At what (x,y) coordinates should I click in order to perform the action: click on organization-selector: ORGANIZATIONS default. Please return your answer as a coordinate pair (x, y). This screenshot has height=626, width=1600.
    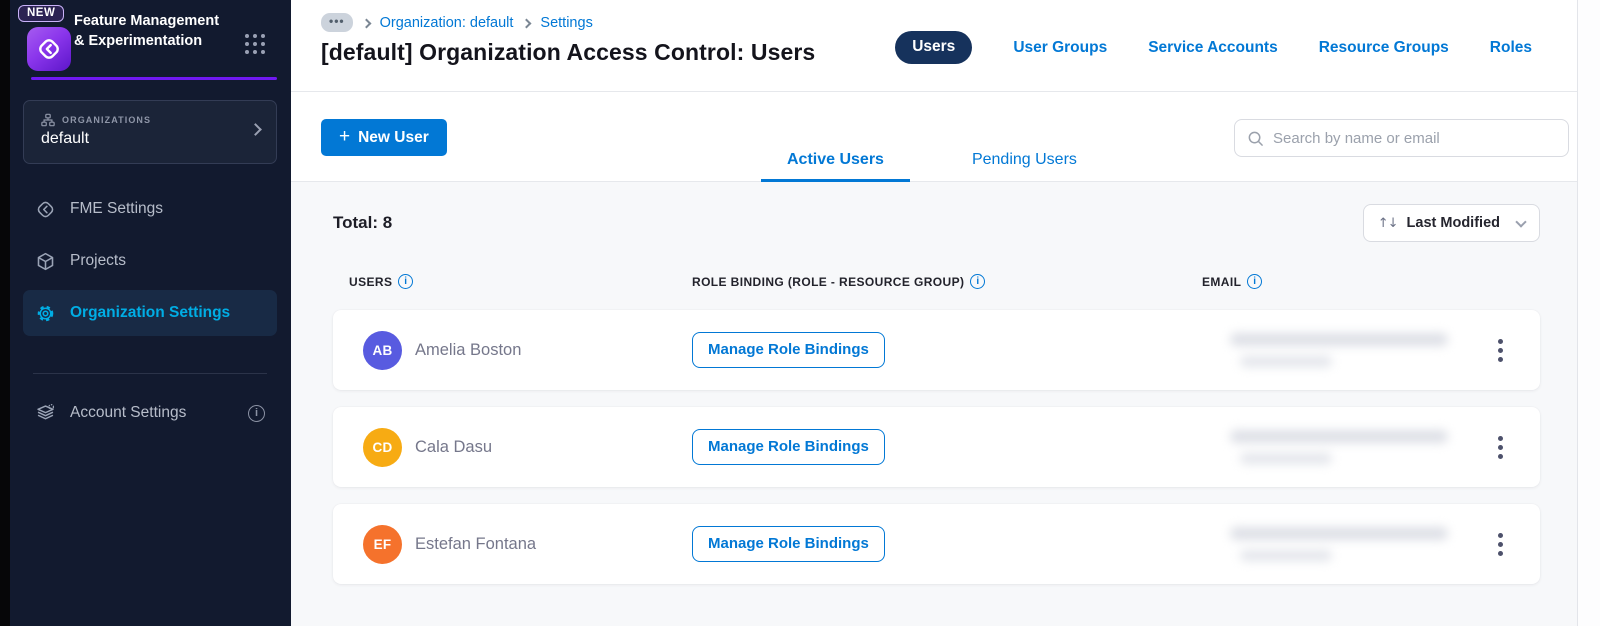
    Looking at the image, I should click on (150, 132).